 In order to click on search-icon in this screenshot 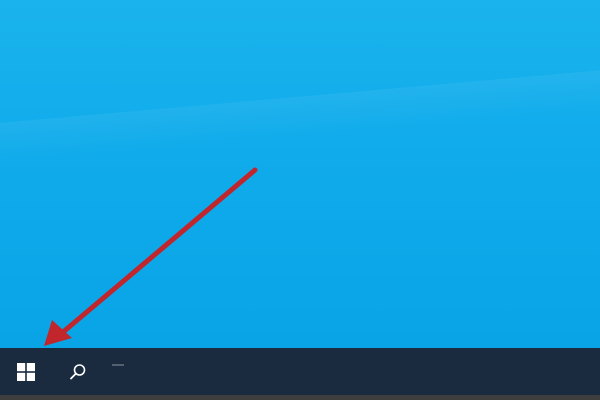, I will do `click(78, 371)`.